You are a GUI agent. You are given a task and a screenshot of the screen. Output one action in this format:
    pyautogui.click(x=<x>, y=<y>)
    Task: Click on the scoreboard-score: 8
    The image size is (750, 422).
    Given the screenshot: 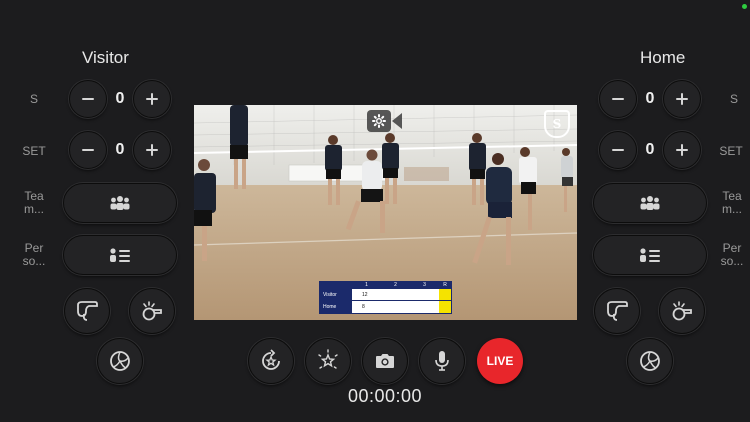 What is the action you would take?
    pyautogui.click(x=363, y=307)
    